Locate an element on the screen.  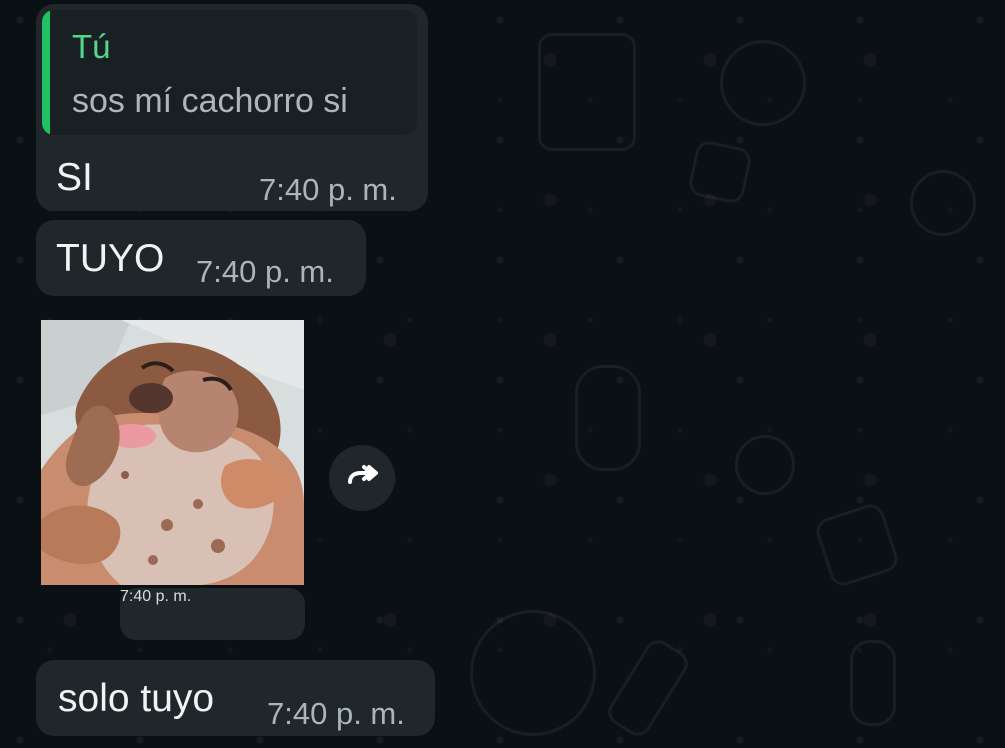
message-bubble: TUYO 7:40 p. m. is located at coordinates (201, 258).